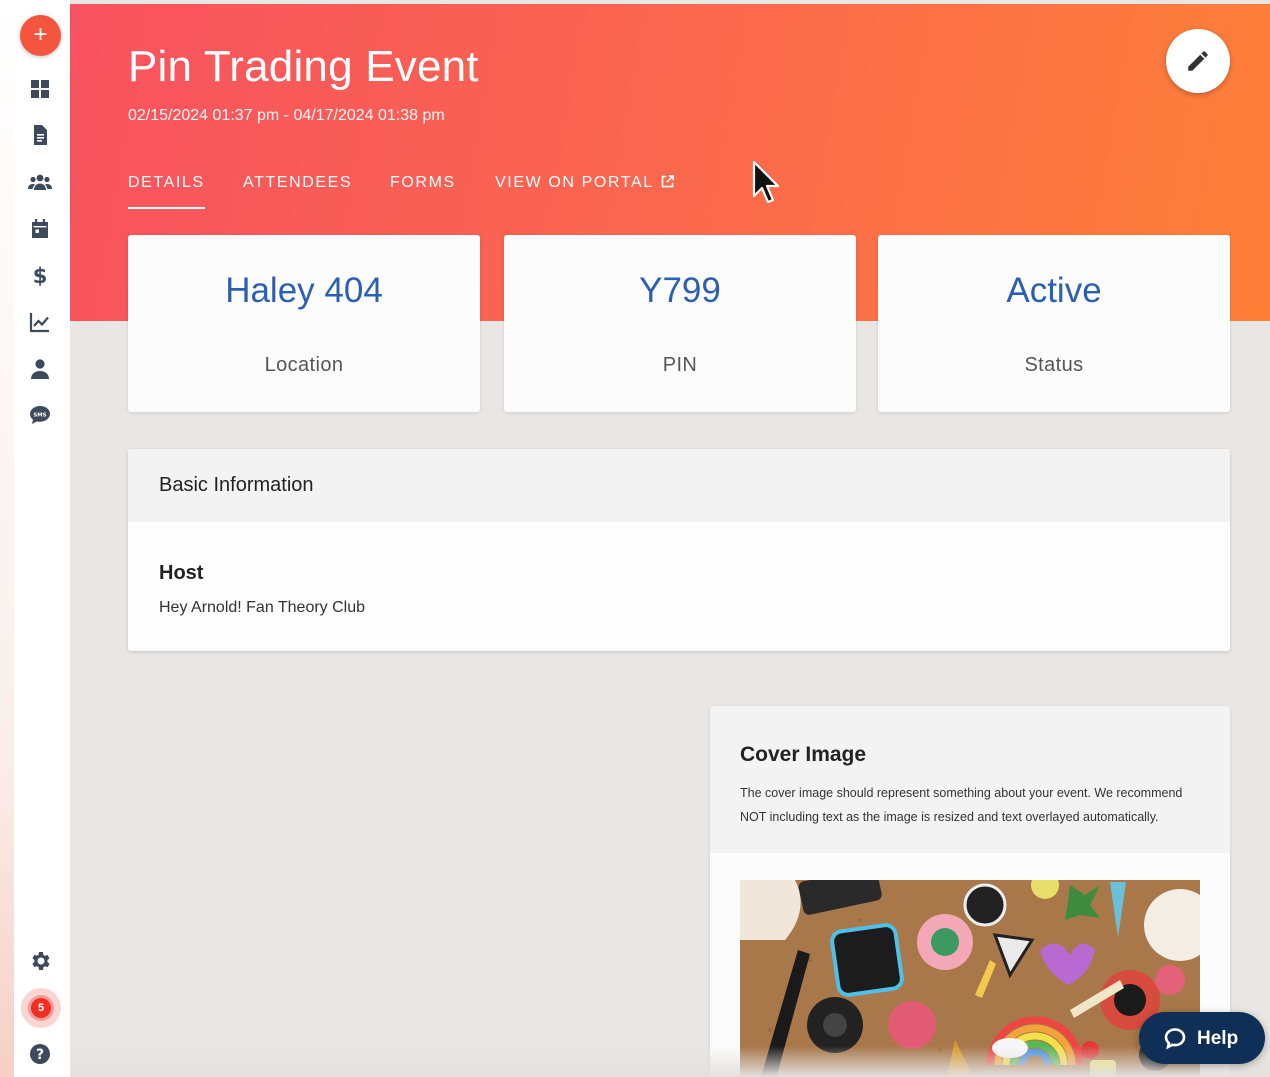 The width and height of the screenshot is (1270, 1077). Describe the element at coordinates (40, 322) in the screenshot. I see `chart-icon` at that location.